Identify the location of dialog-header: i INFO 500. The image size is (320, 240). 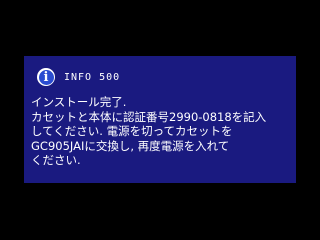
(78, 77).